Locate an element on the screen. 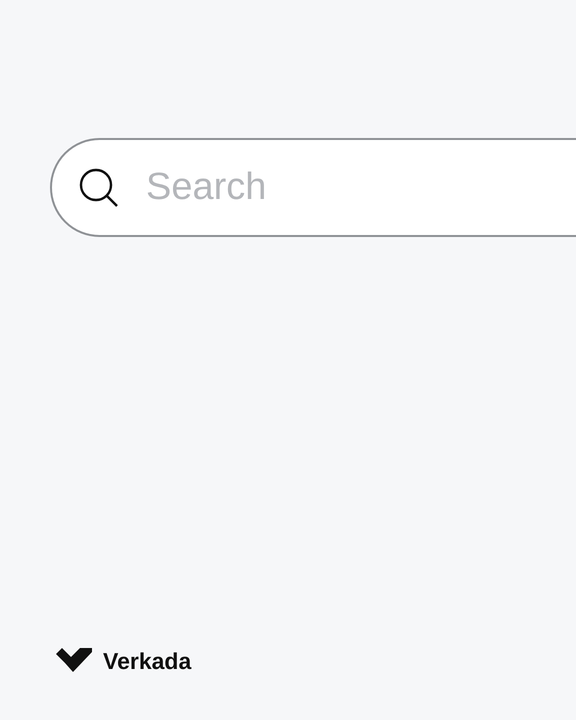  search-icon is located at coordinates (99, 187).